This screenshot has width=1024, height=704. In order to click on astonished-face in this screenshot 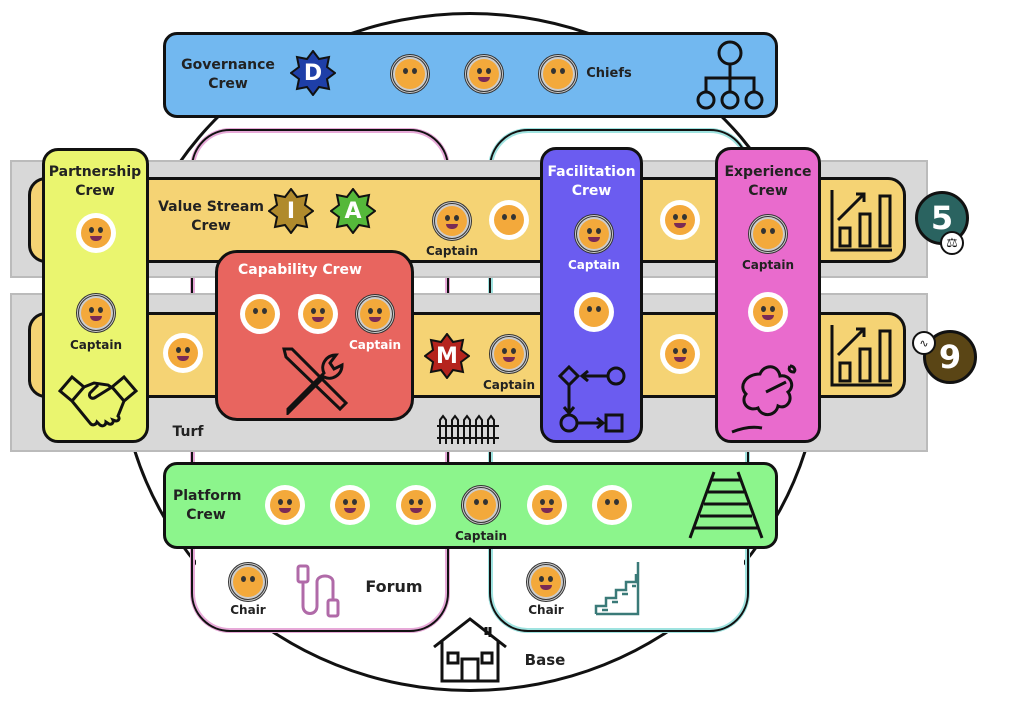, I will do `click(452, 221)`.